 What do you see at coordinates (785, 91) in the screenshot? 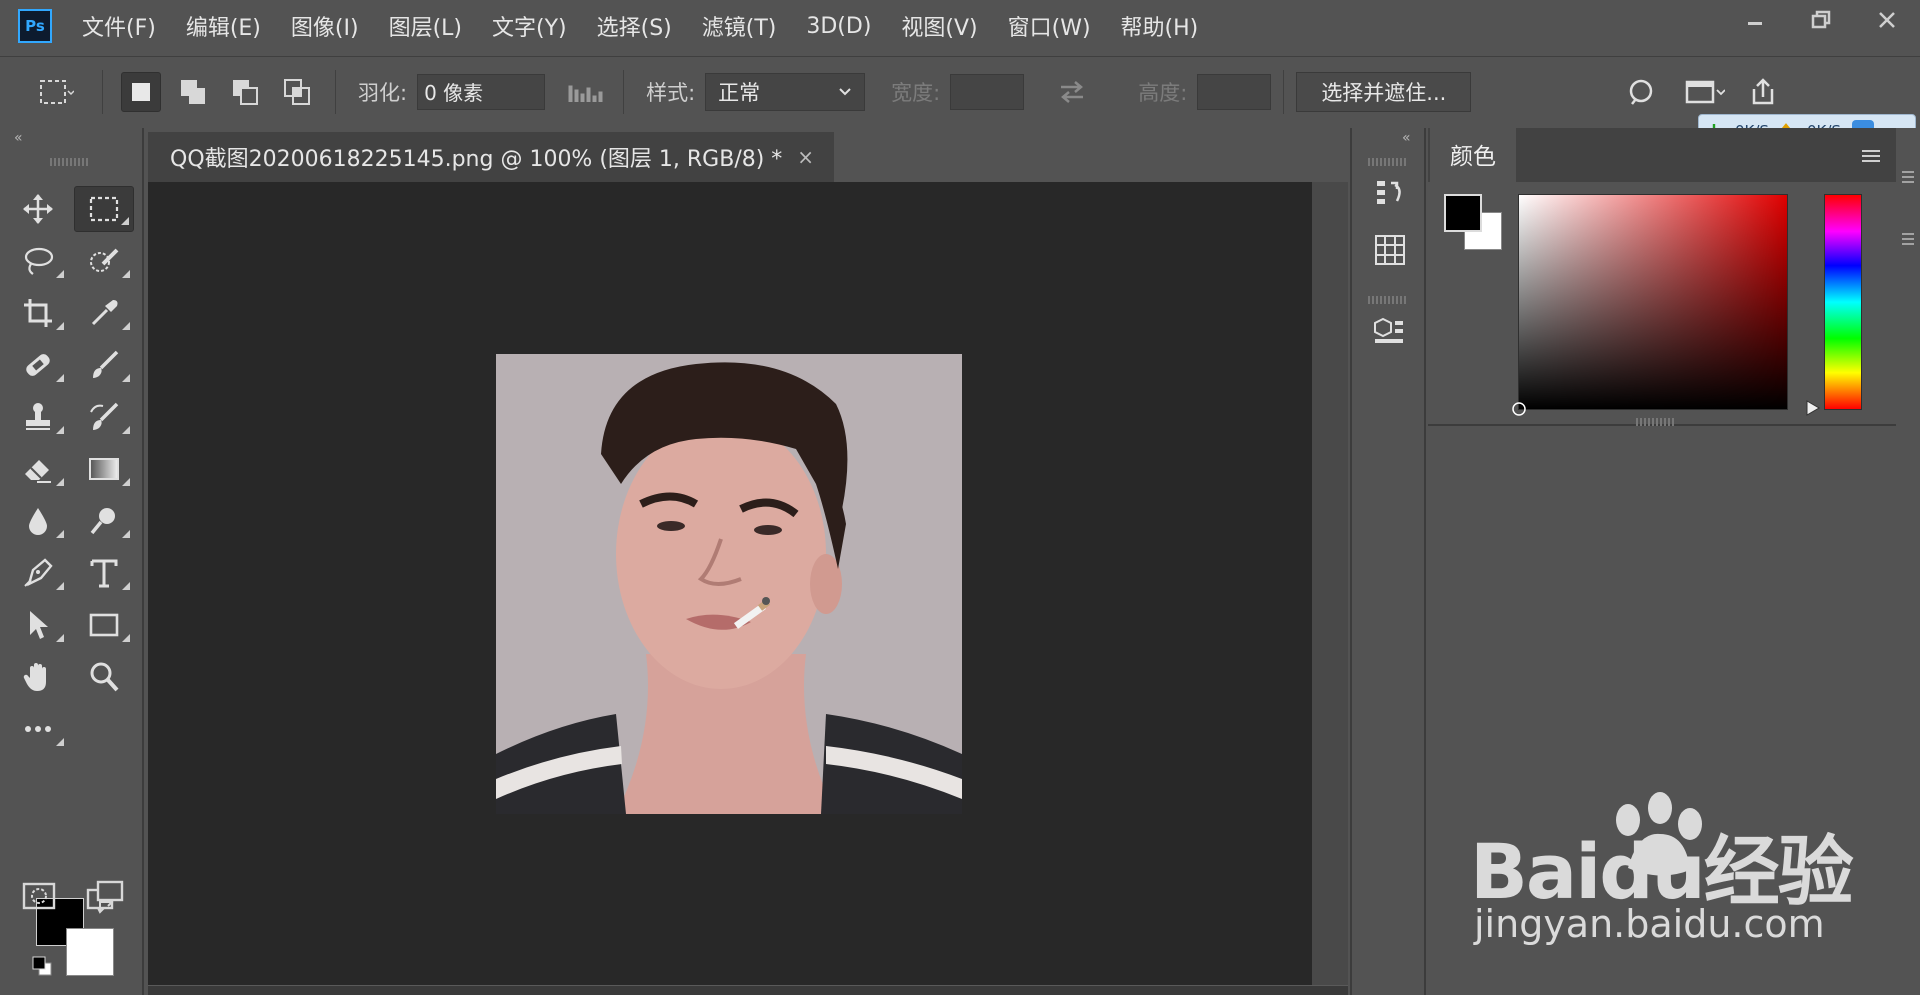
I see `style-select: 正常` at bounding box center [785, 91].